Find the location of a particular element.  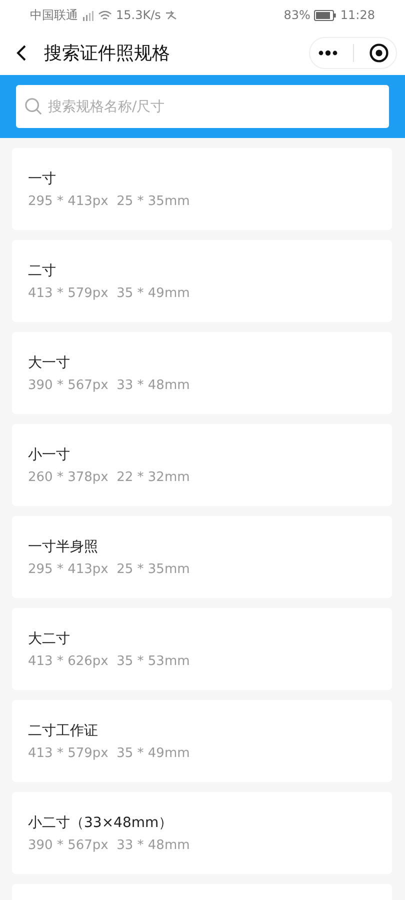

more-icon is located at coordinates (328, 53).